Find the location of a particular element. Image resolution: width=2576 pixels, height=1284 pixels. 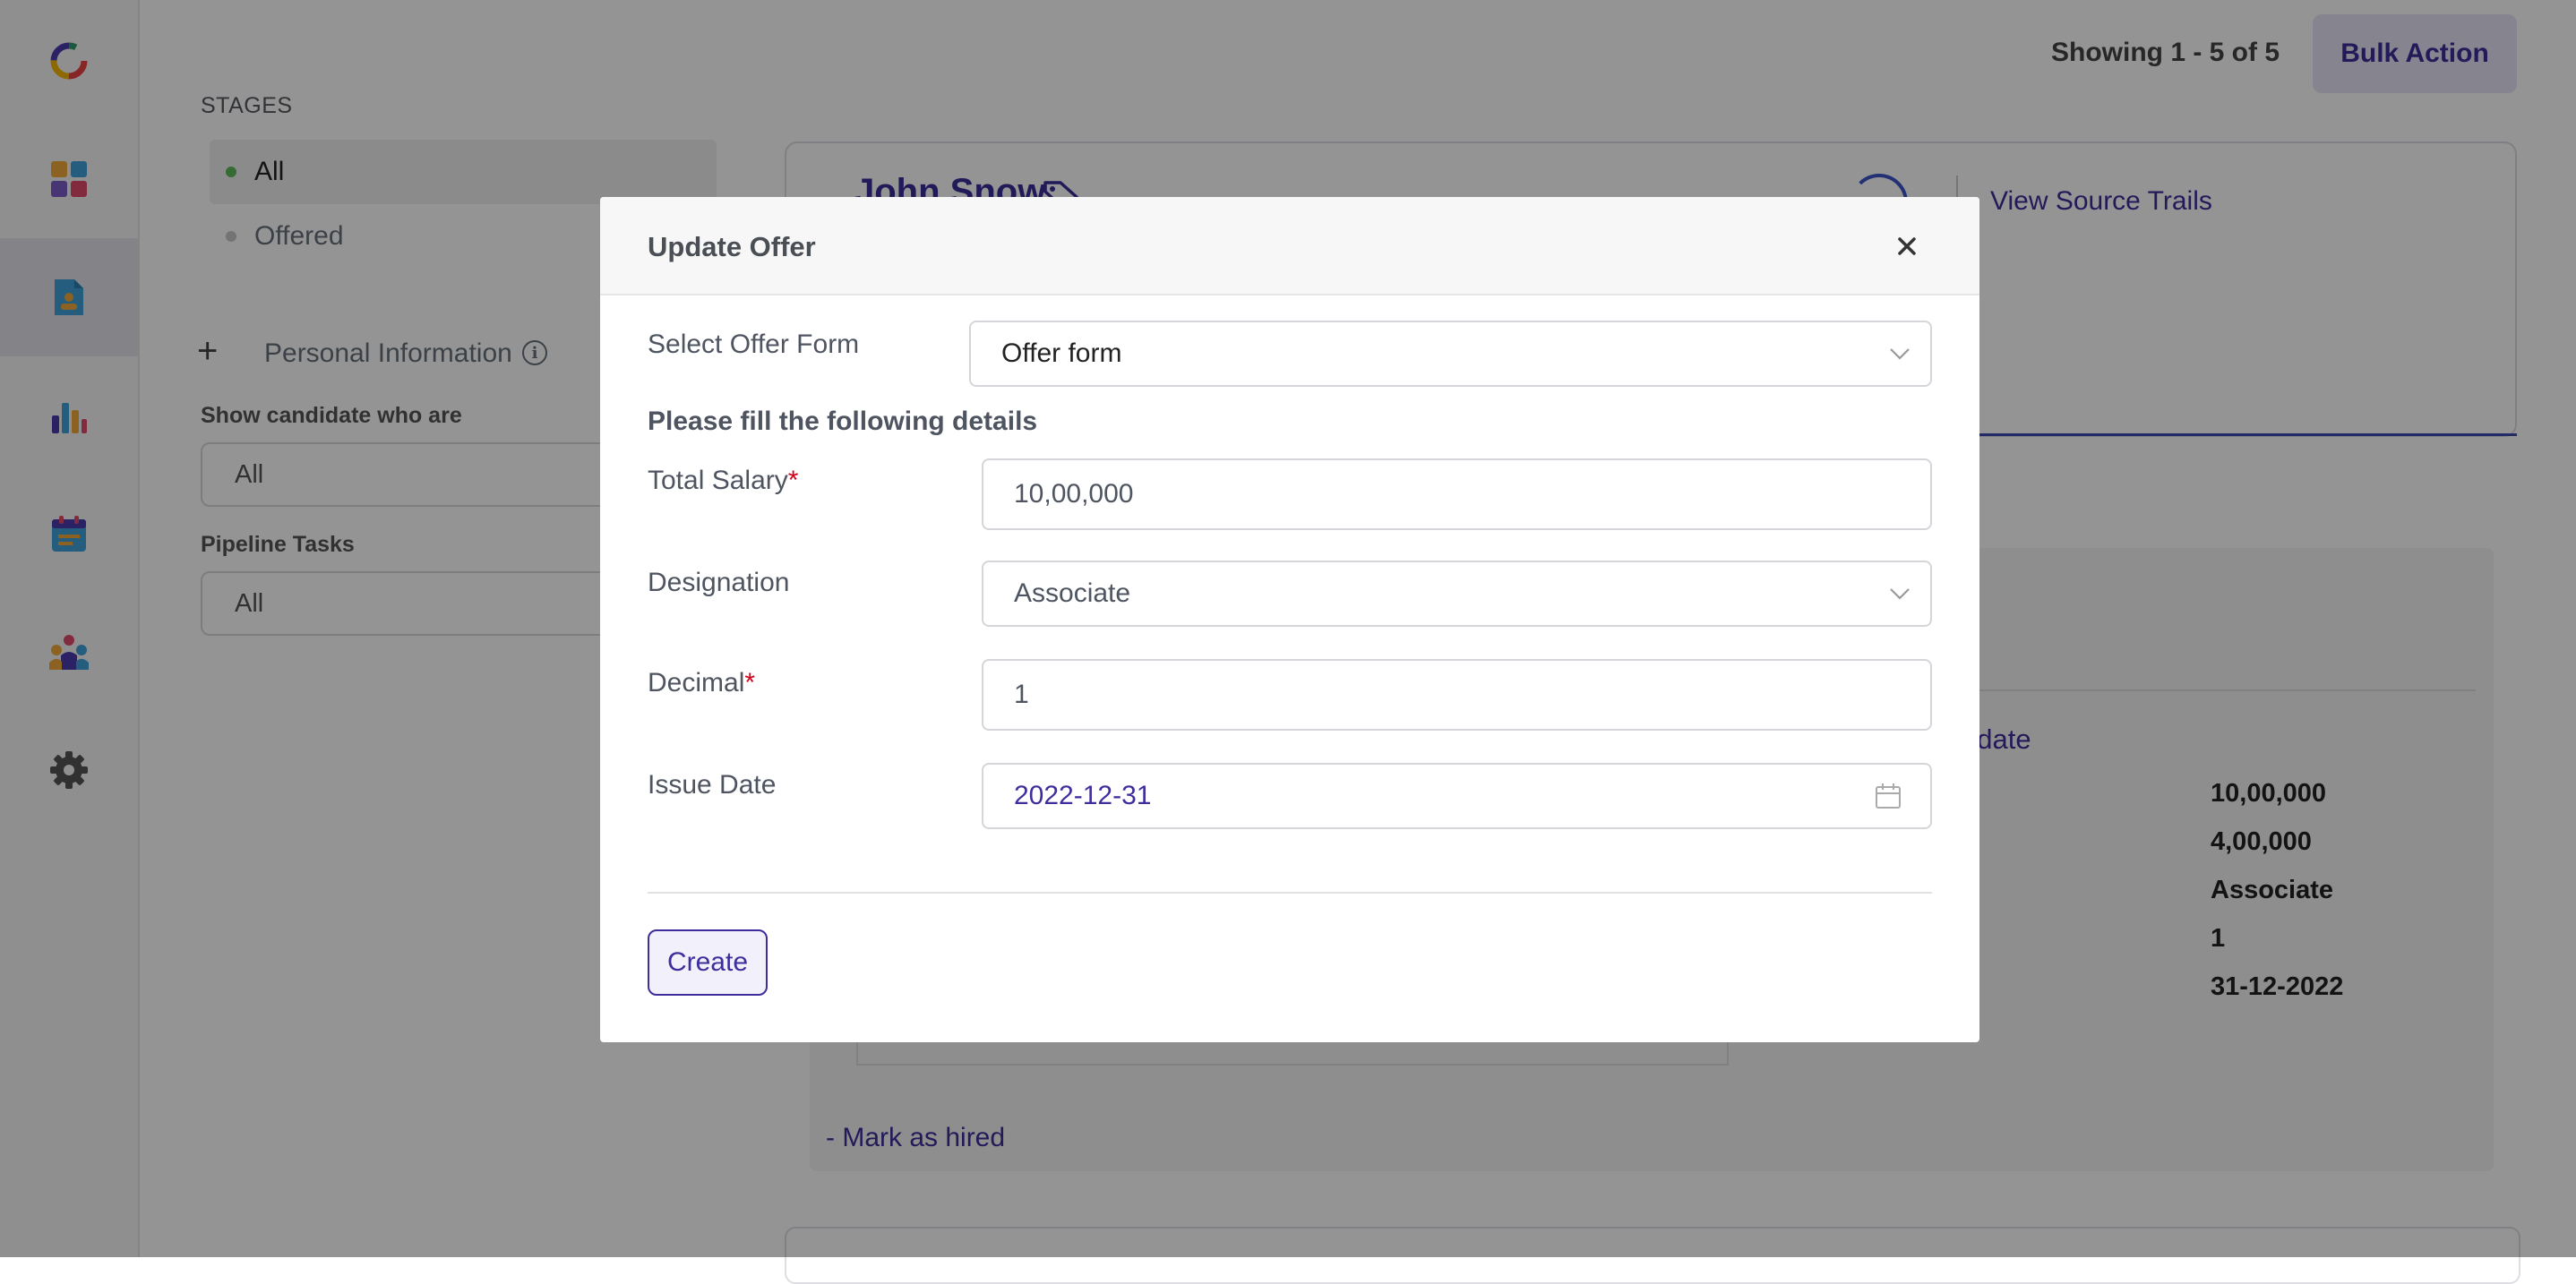

decimal-label: Decimal* is located at coordinates (701, 683).